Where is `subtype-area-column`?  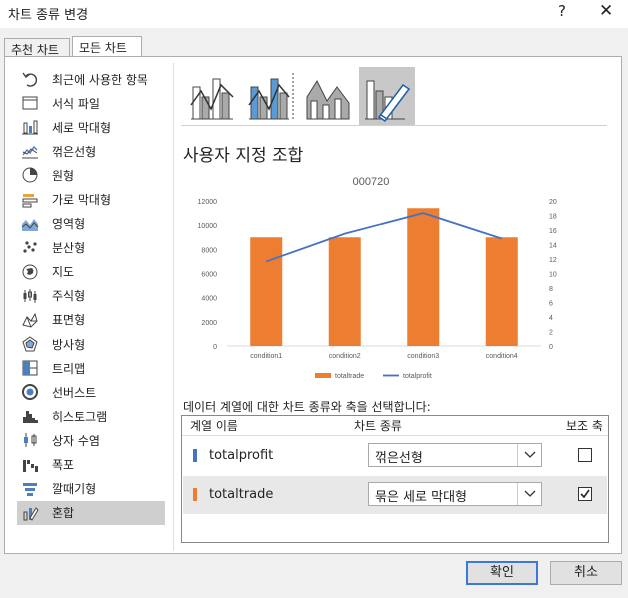 subtype-area-column is located at coordinates (329, 96).